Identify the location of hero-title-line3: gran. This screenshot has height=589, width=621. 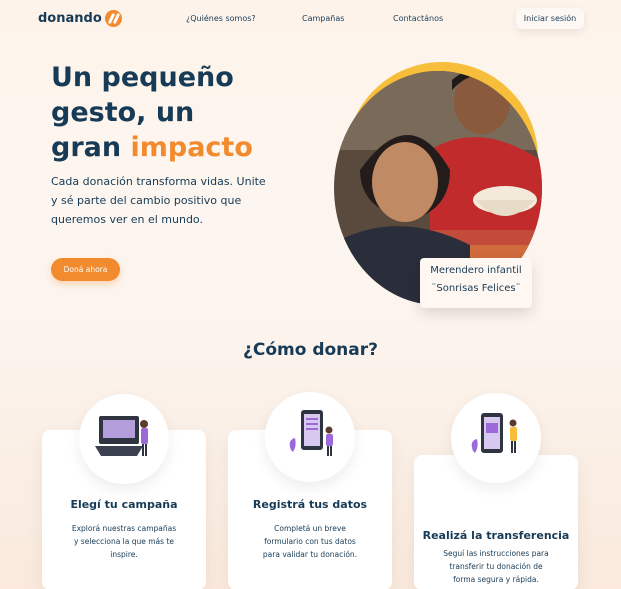
(91, 147).